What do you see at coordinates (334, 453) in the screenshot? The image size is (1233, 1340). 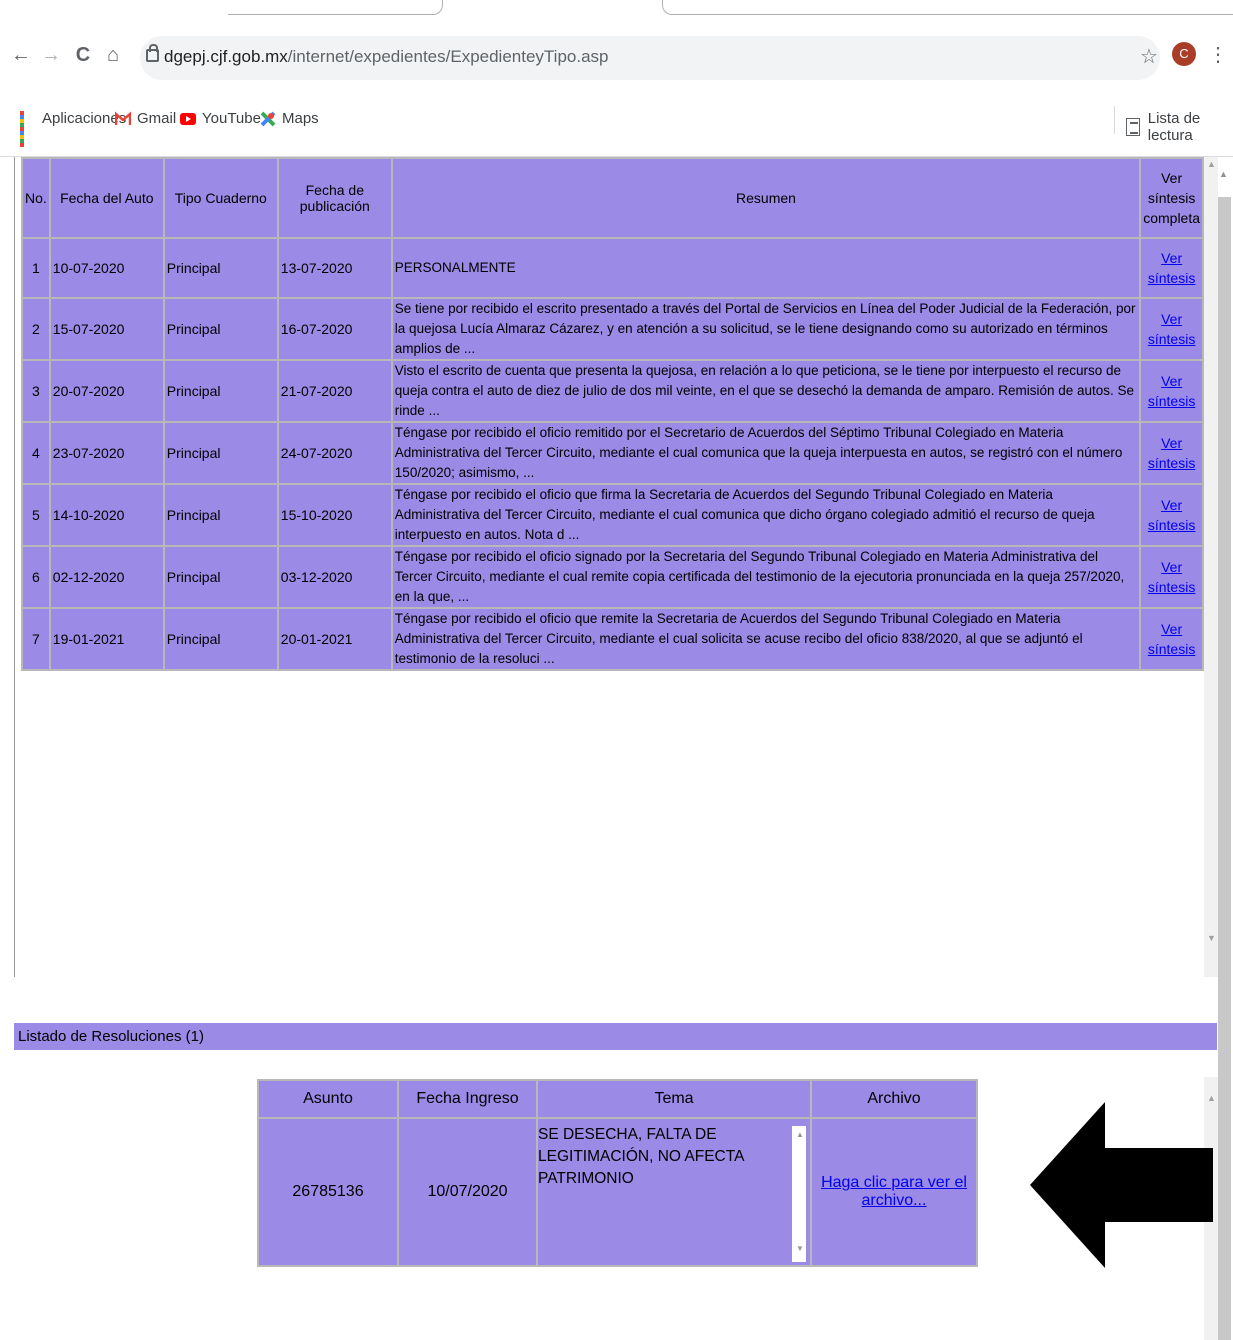 I see `row-fecha-publicacion: 24-07-2020` at bounding box center [334, 453].